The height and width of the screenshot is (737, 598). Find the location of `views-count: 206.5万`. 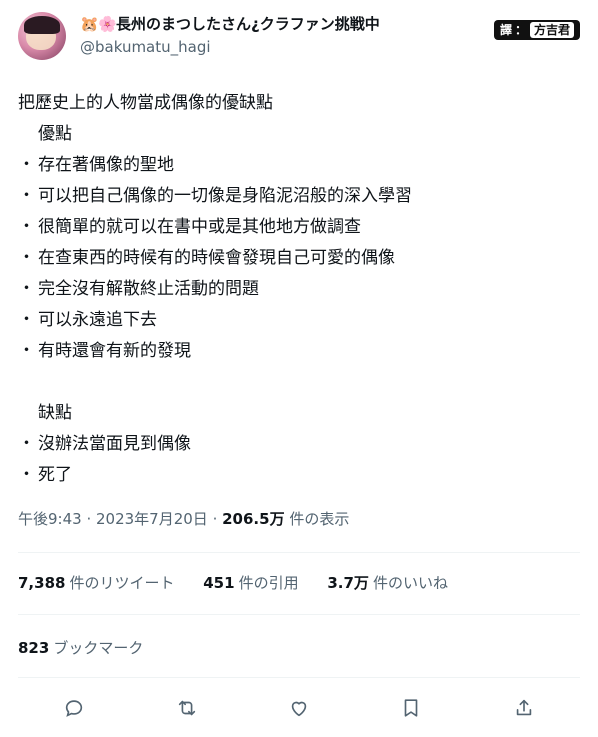

views-count: 206.5万 is located at coordinates (253, 519).